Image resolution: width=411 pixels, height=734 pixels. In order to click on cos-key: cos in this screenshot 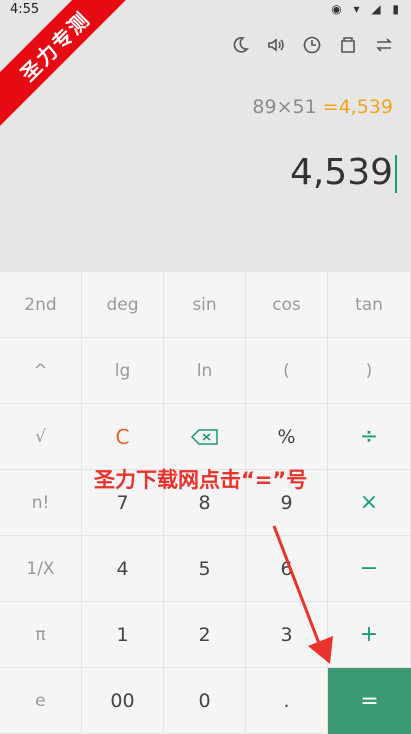, I will do `click(287, 305)`.